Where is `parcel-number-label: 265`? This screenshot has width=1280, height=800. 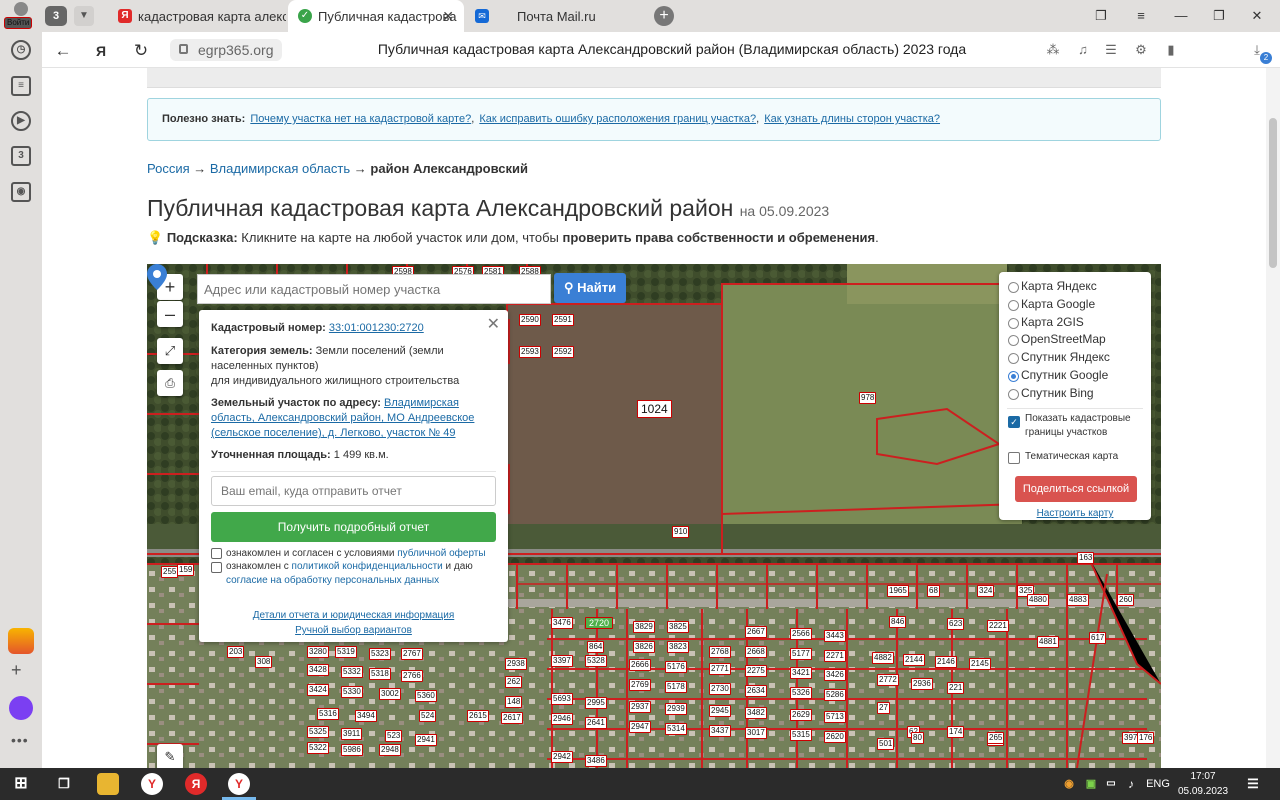 parcel-number-label: 265 is located at coordinates (996, 738).